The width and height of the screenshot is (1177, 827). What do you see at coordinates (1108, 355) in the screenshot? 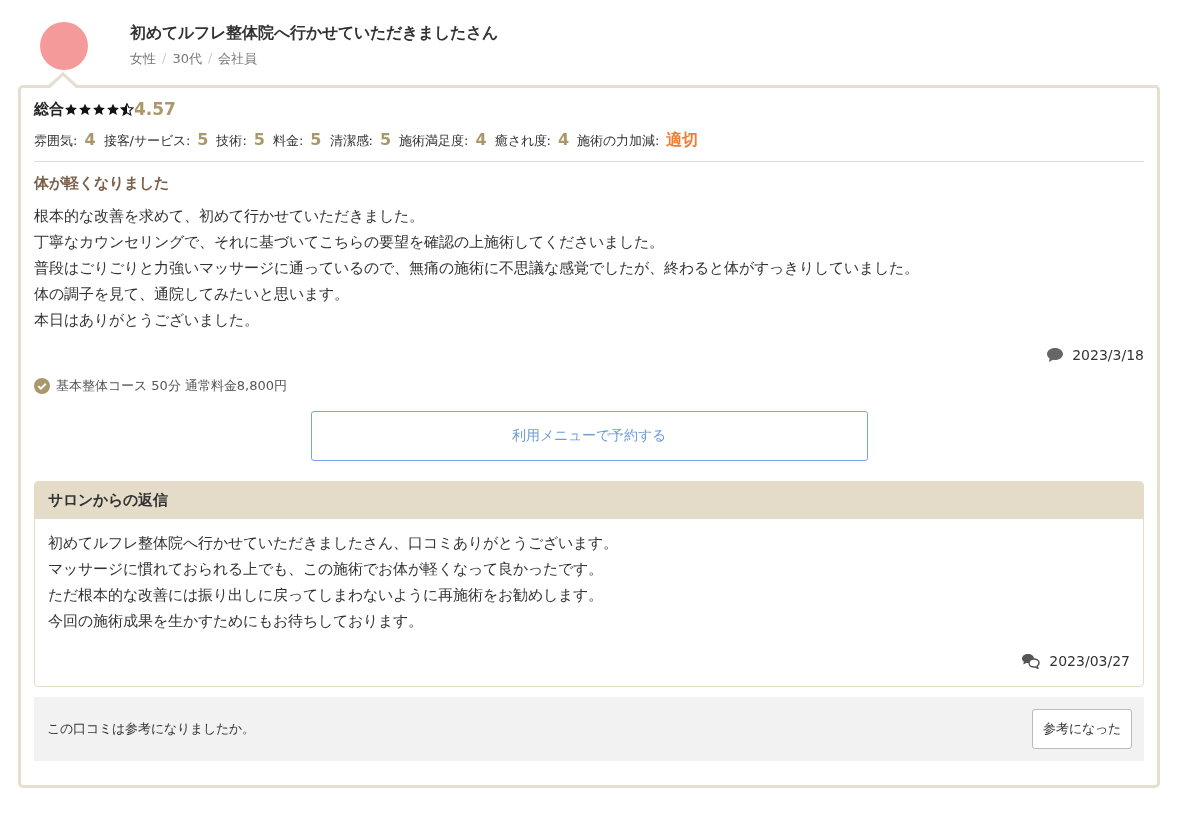
I see `review-date: 2023/3/18` at bounding box center [1108, 355].